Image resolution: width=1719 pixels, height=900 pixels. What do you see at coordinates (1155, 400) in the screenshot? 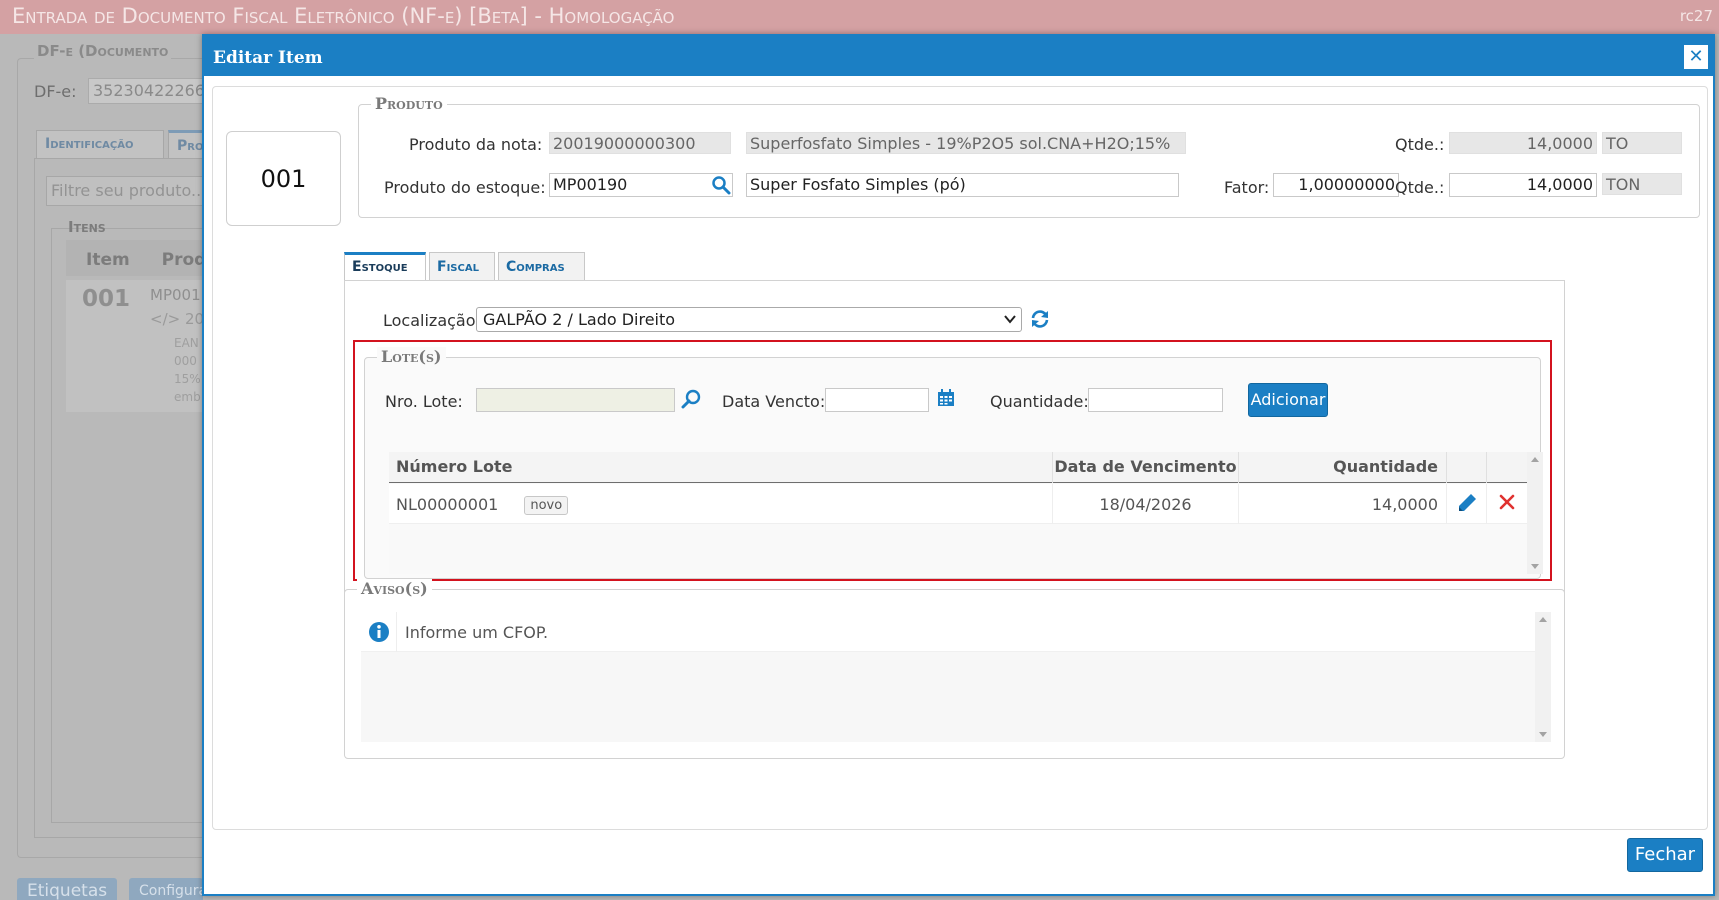
I see `quantidade-input` at bounding box center [1155, 400].